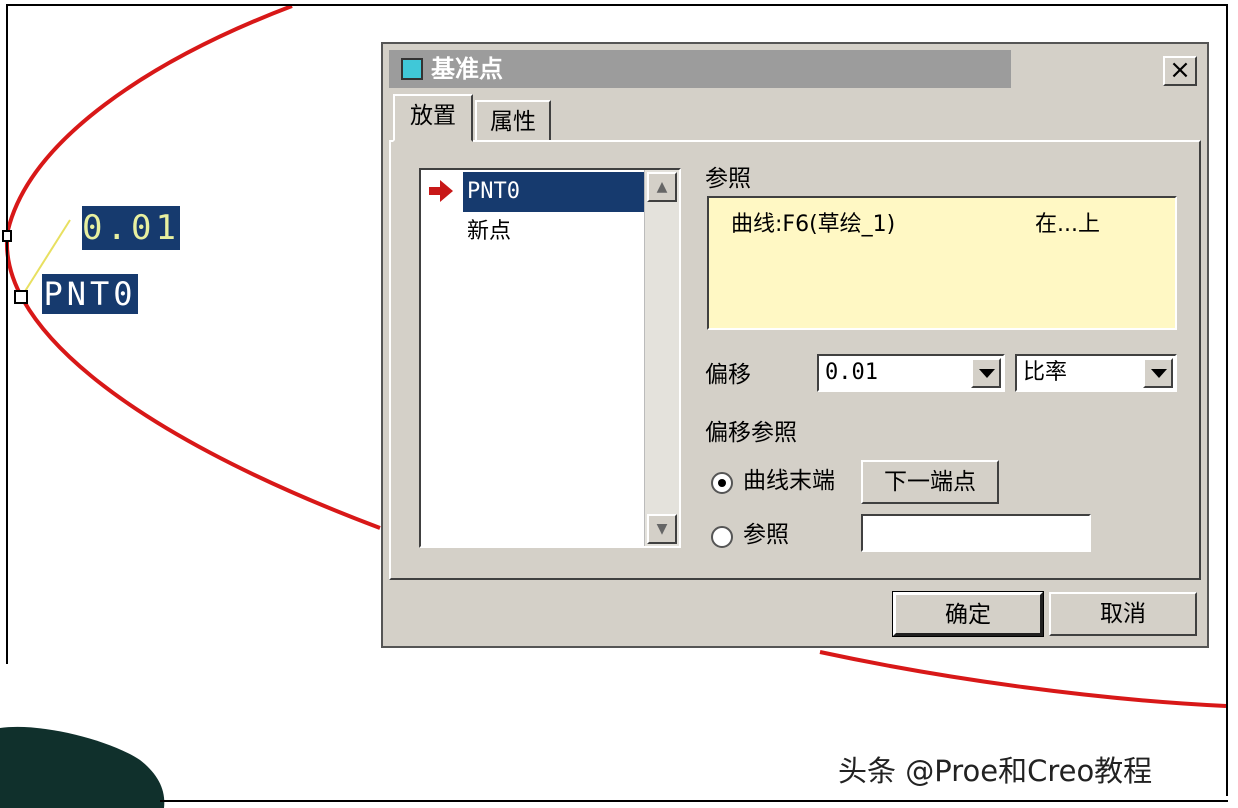  I want to click on ok-button: 确定, so click(968, 614).